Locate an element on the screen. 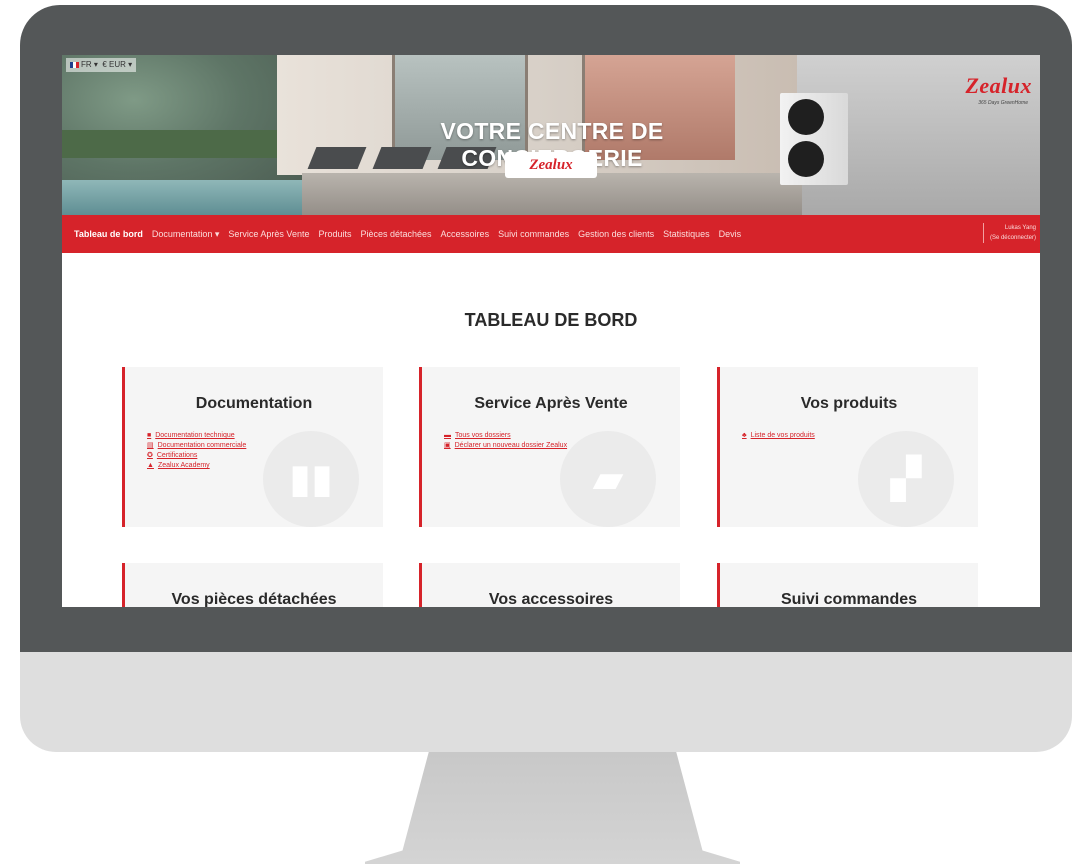  banner-hedge is located at coordinates (177, 144).